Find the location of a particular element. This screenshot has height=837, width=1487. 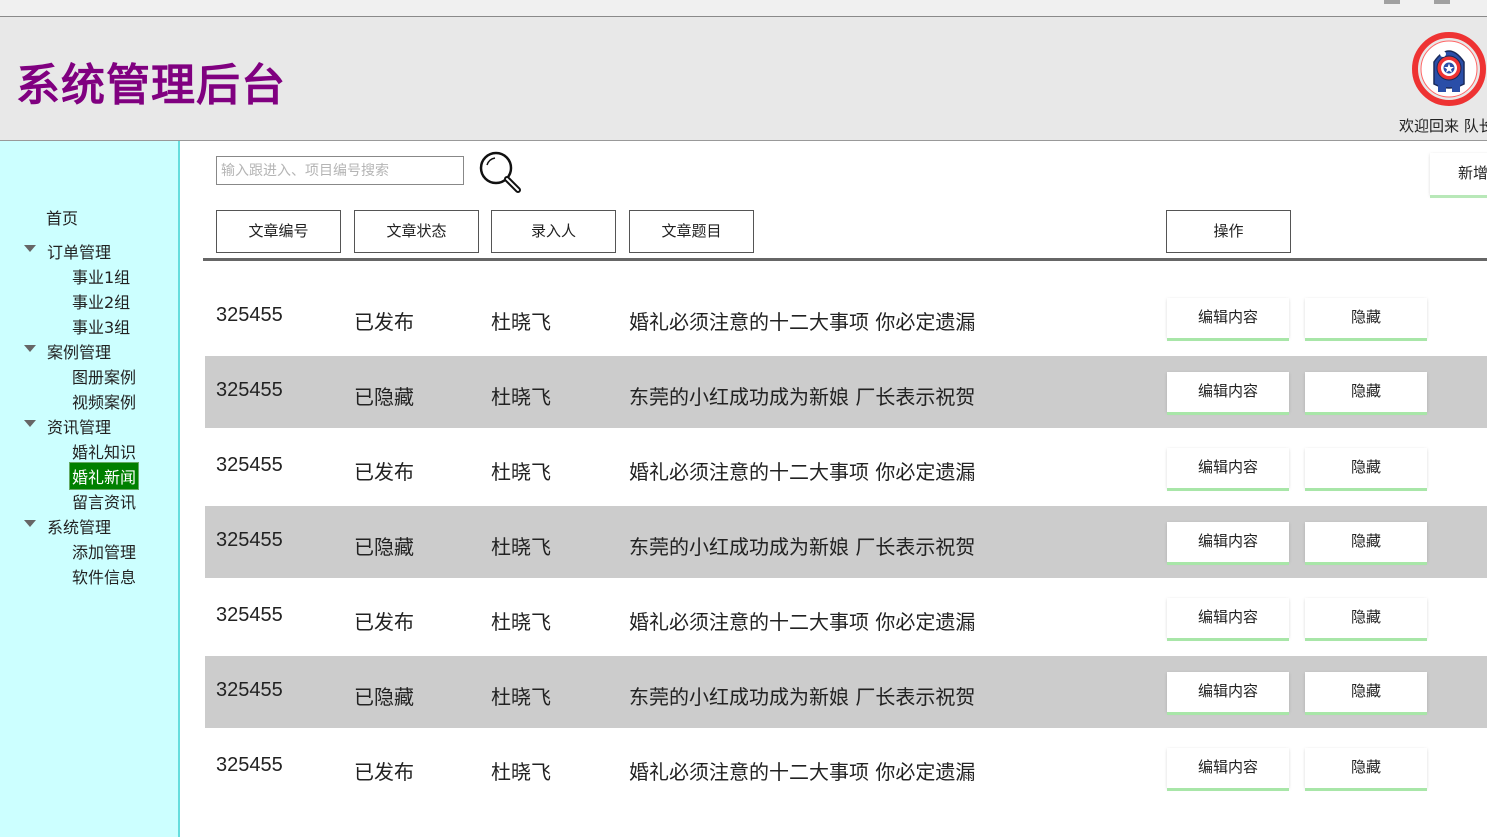

sidebar-group-orders: 订单管理 is located at coordinates (79, 251).